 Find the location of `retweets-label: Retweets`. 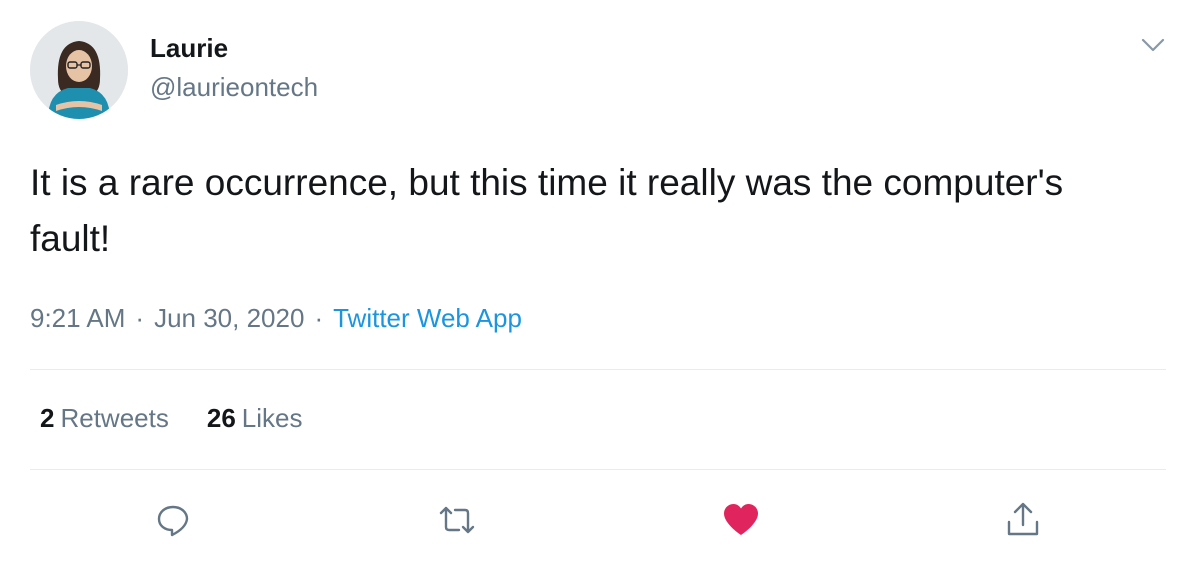

retweets-label: Retweets is located at coordinates (114, 418).